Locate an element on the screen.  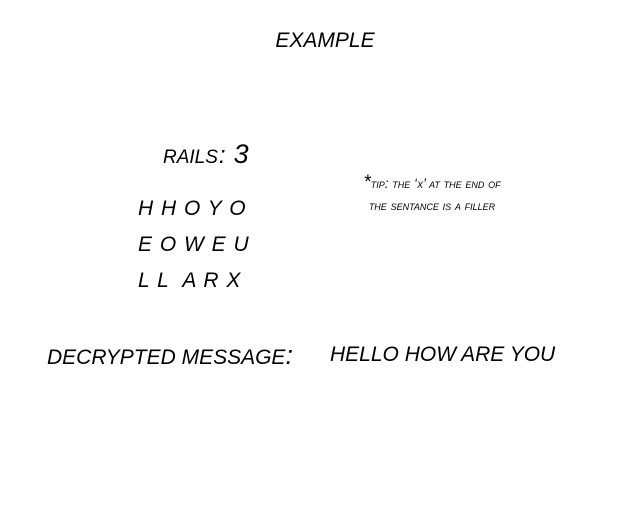
rail-row-2: E O W E U is located at coordinates (194, 244).